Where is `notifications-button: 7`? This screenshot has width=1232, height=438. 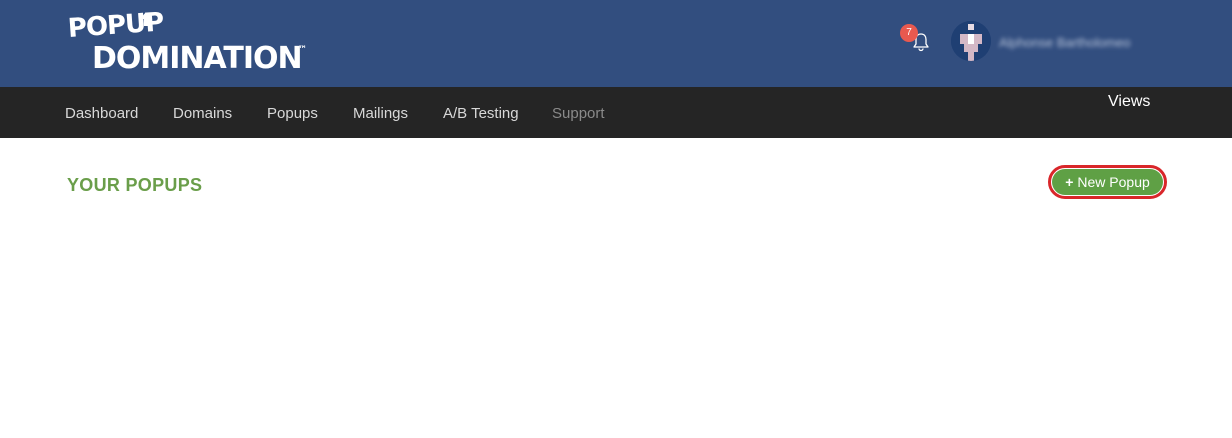
notifications-button: 7 is located at coordinates (917, 39).